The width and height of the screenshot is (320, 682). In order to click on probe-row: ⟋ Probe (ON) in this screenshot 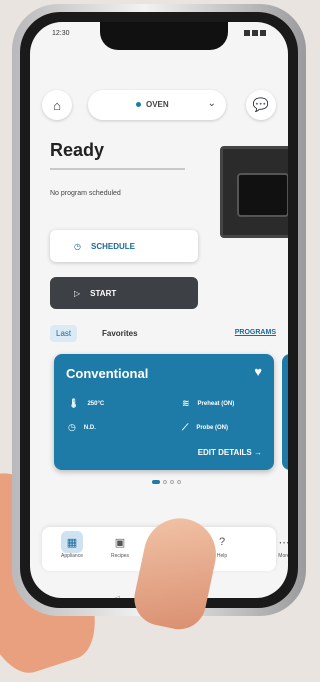, I will do `click(205, 427)`.